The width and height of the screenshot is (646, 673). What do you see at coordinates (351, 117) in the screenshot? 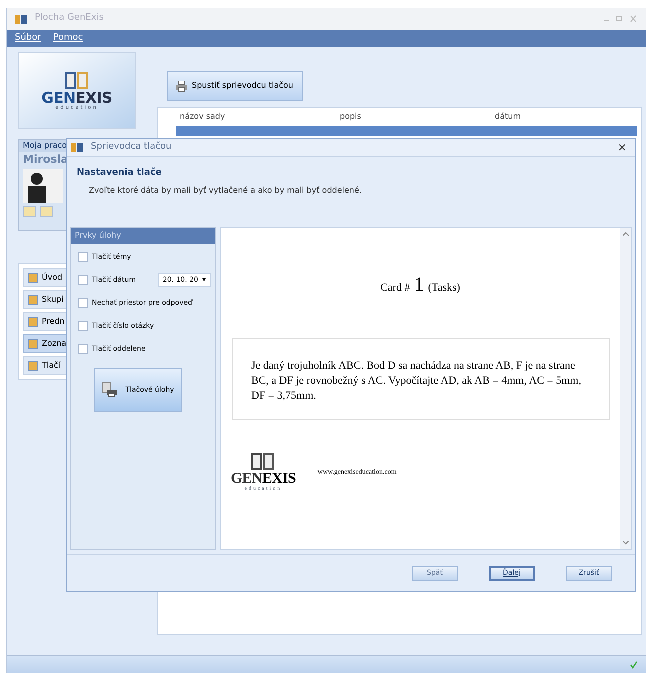
I see `column-header: popis` at bounding box center [351, 117].